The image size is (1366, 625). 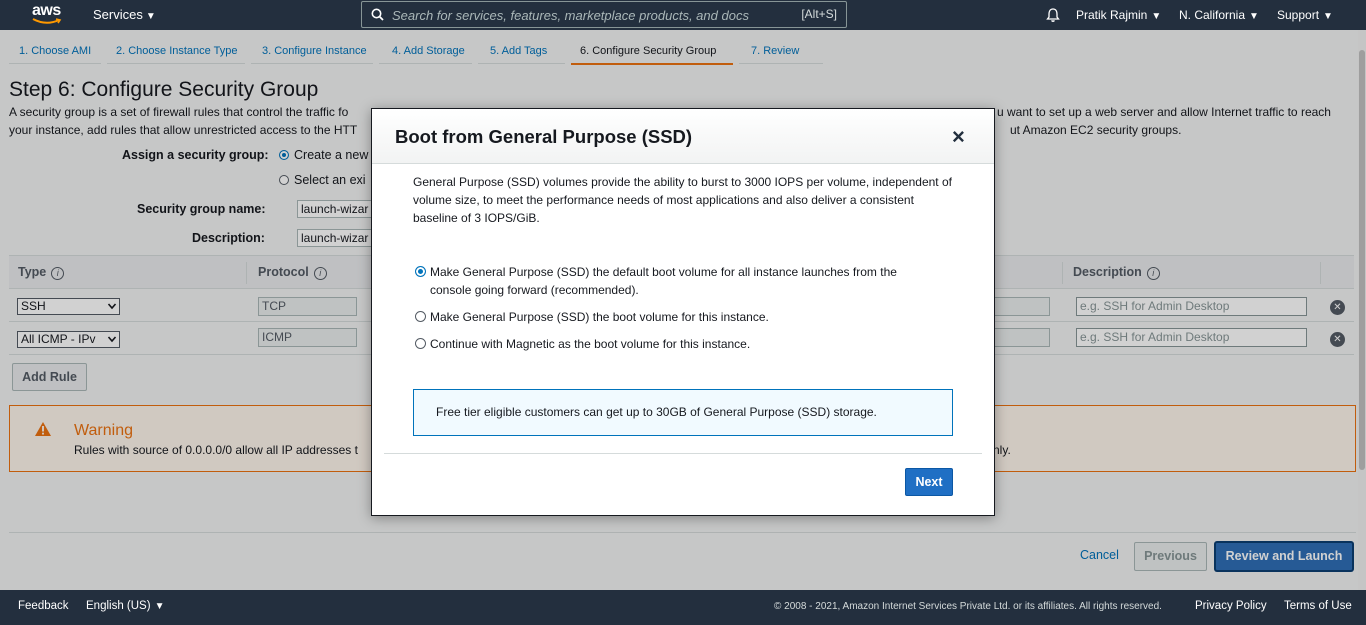 I want to click on radio-selected-icon, so click(x=420, y=271).